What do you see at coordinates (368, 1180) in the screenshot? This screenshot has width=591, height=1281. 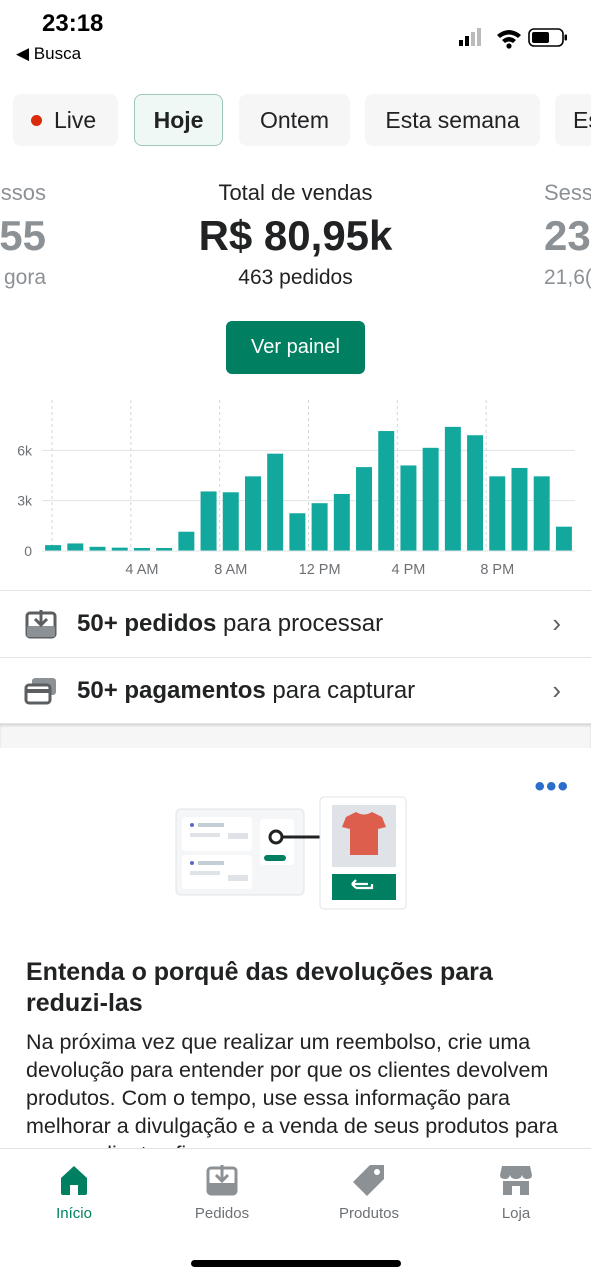 I see `tag-icon` at bounding box center [368, 1180].